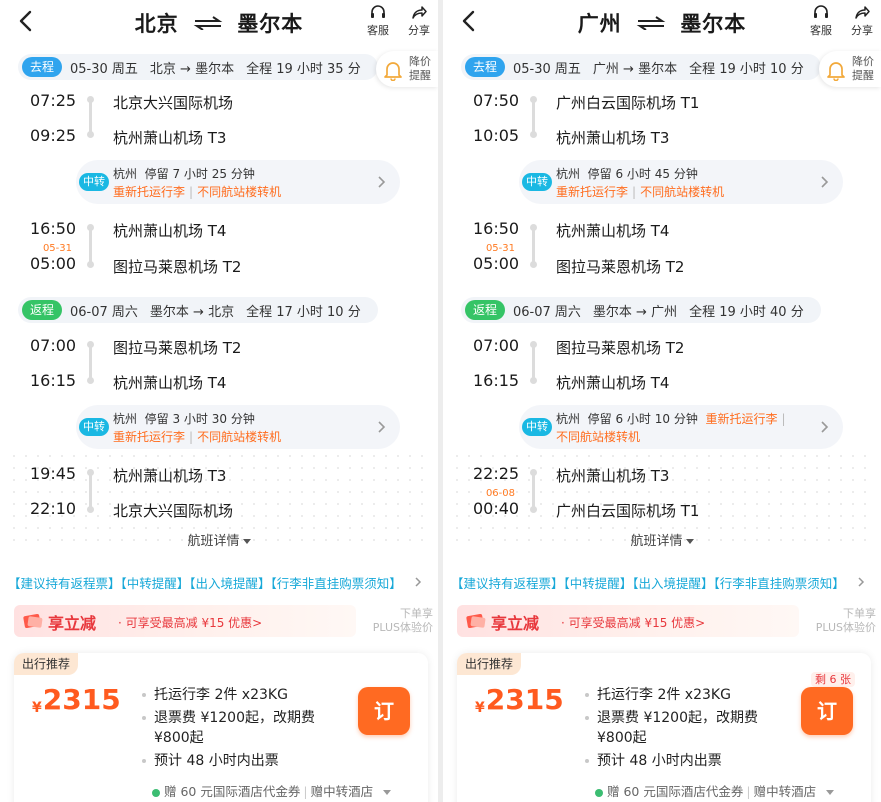  Describe the element at coordinates (480, 708) in the screenshot. I see `currency-symbol: ¥` at that location.